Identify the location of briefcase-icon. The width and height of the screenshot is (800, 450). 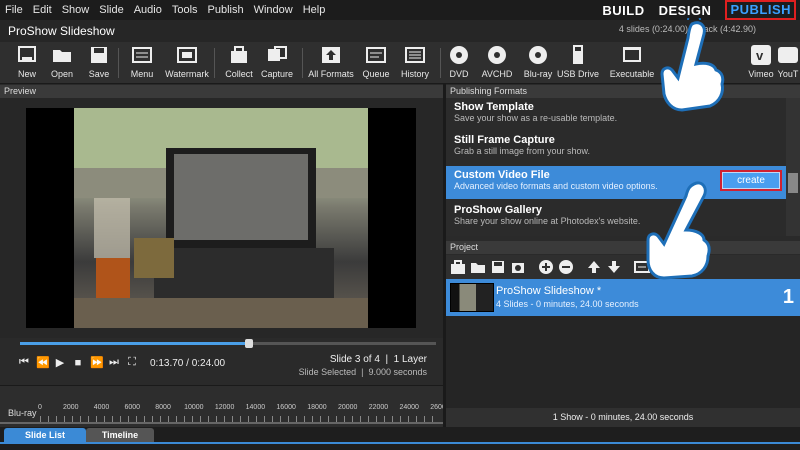
(458, 267).